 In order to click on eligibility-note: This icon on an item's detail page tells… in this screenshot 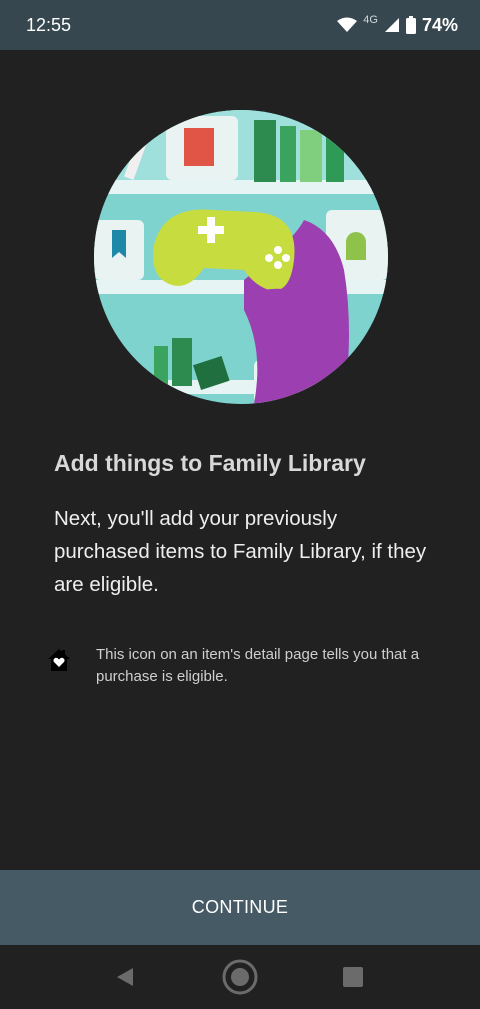, I will do `click(258, 665)`.